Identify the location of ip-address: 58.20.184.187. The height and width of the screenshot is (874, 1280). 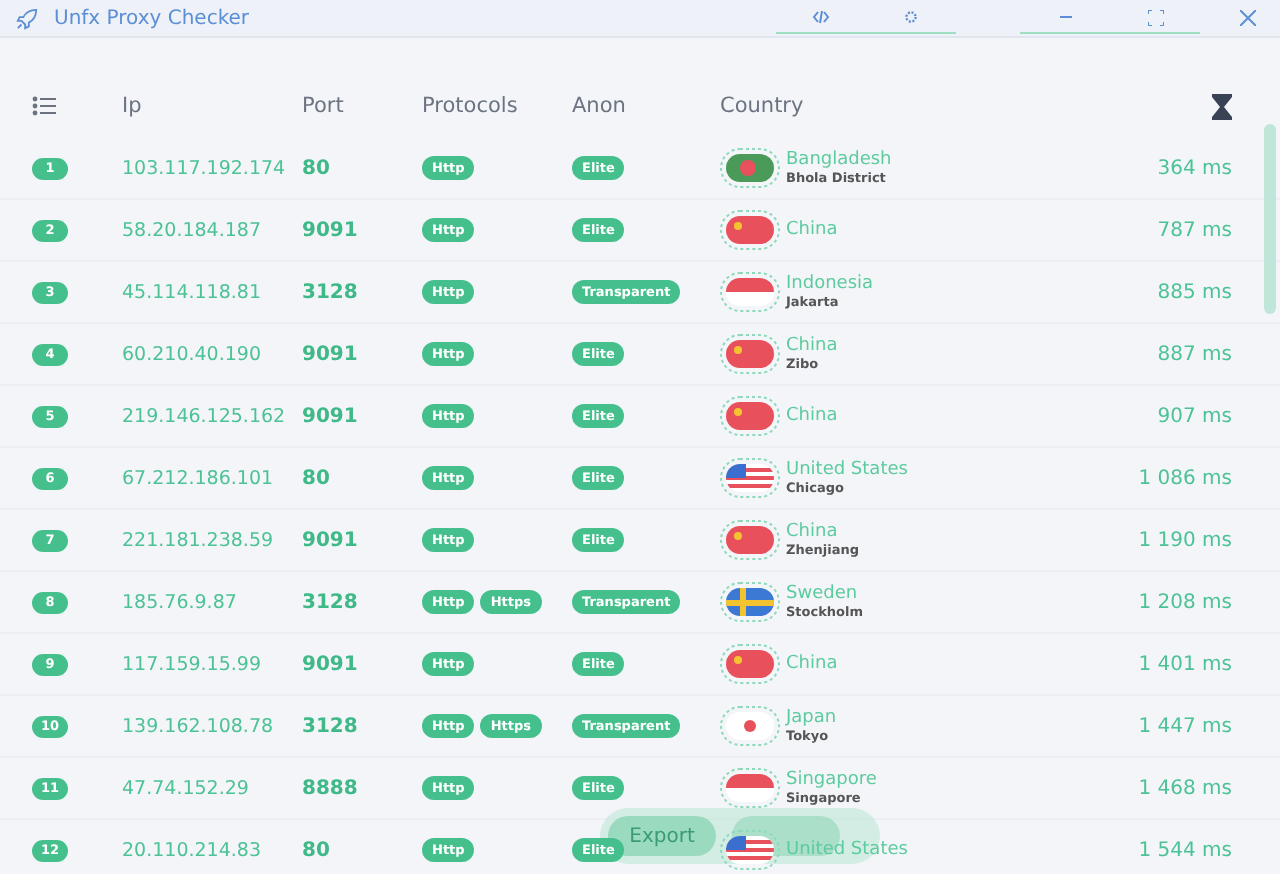
(193, 230).